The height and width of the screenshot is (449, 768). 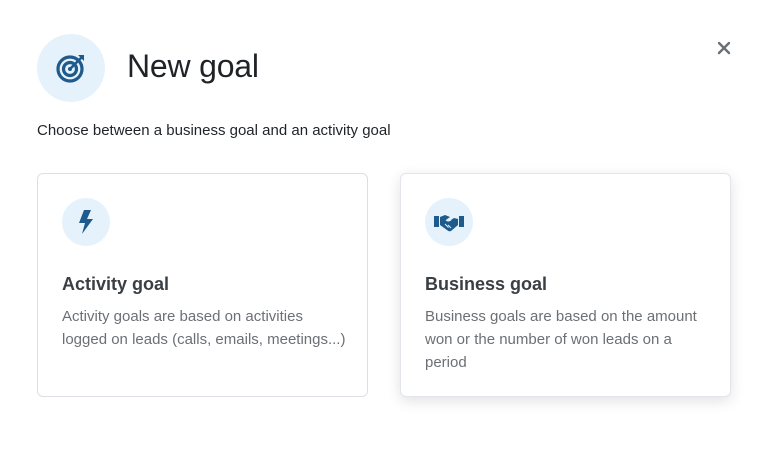 What do you see at coordinates (449, 222) in the screenshot?
I see `handshake-icon` at bounding box center [449, 222].